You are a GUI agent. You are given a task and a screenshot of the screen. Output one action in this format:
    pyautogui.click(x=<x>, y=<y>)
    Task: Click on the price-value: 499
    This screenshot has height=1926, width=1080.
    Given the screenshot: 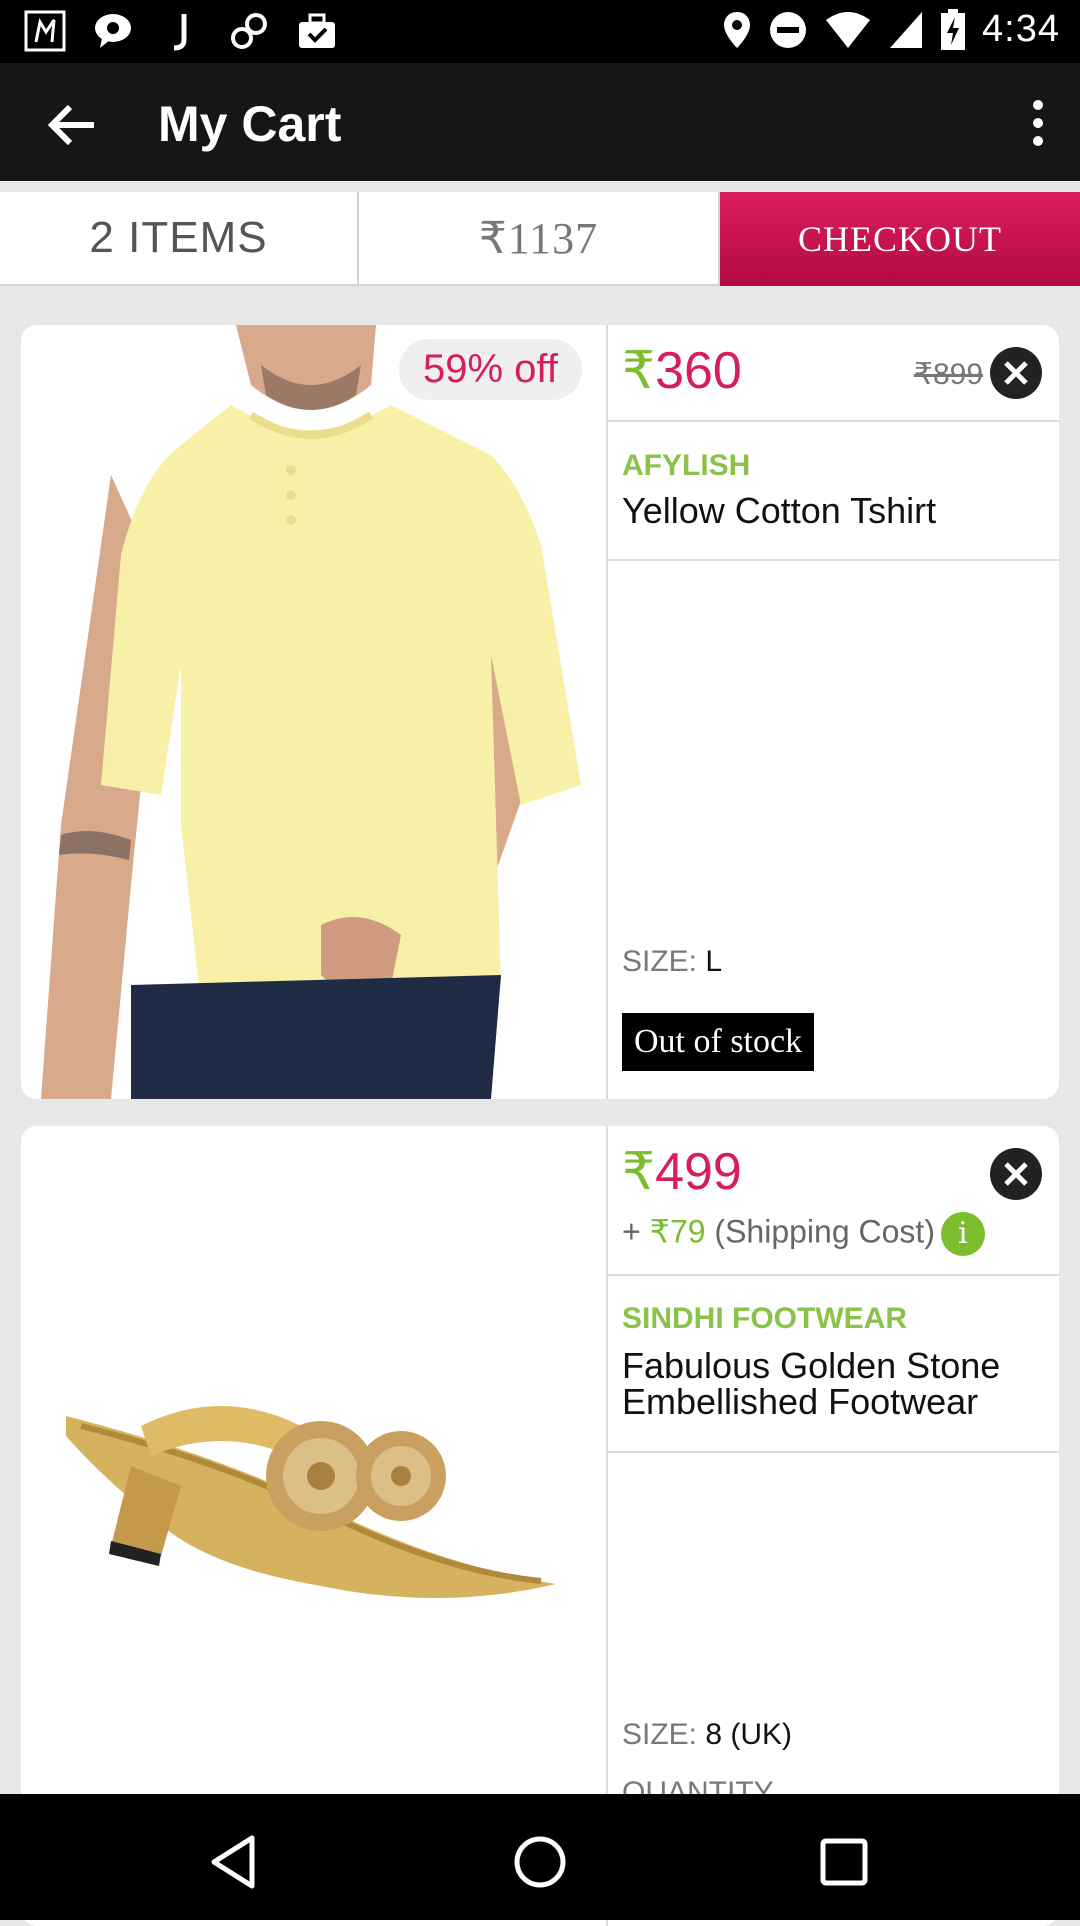 What is the action you would take?
    pyautogui.click(x=698, y=1172)
    